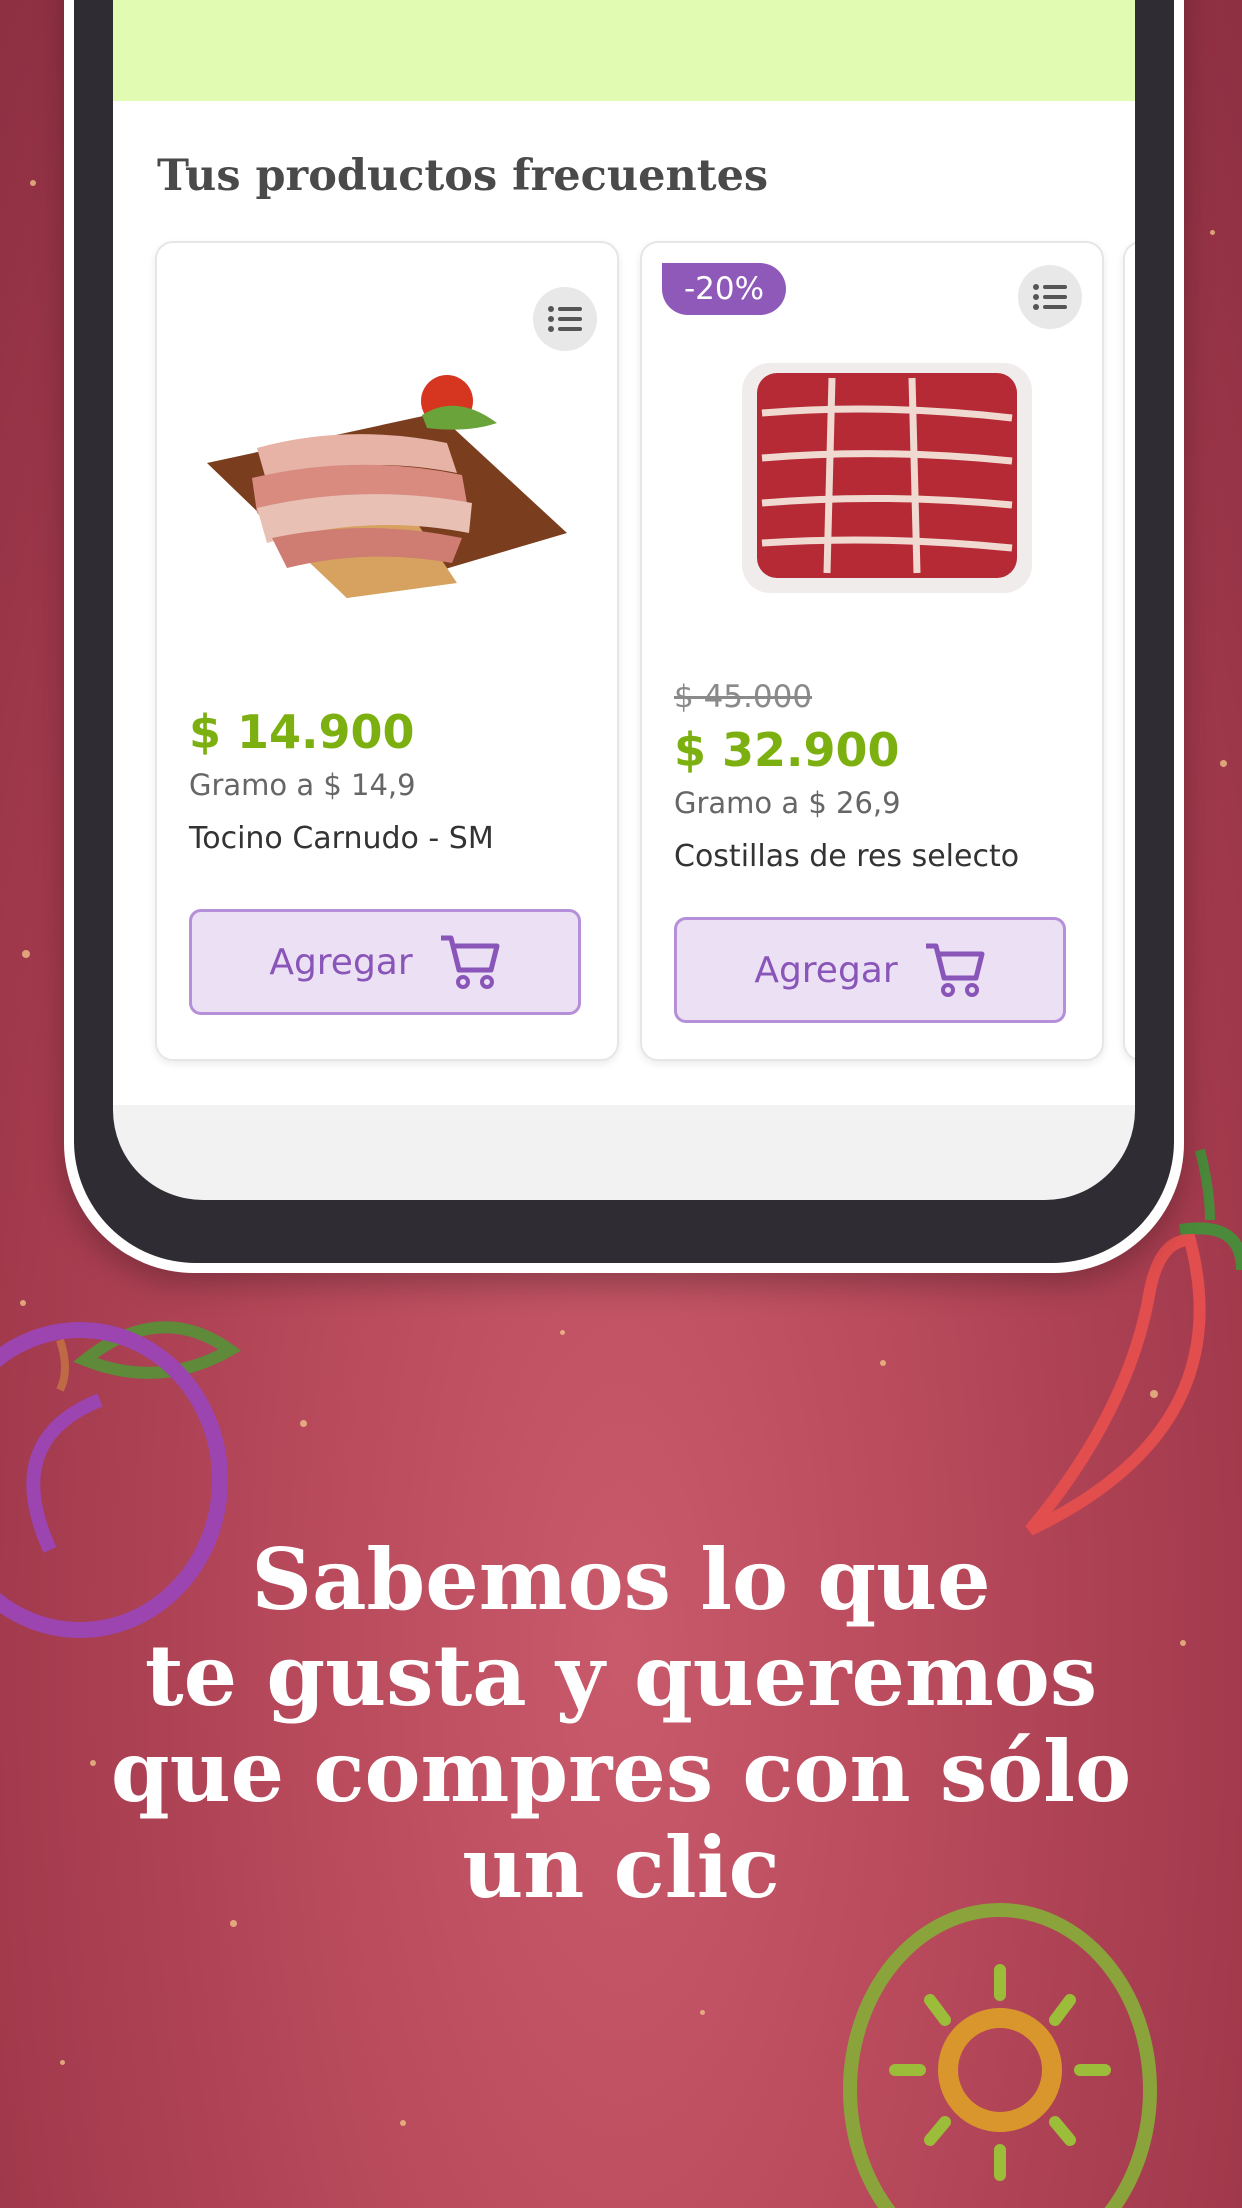  What do you see at coordinates (621, 1771) in the screenshot?
I see `headline-line-3: que compres con sólo` at bounding box center [621, 1771].